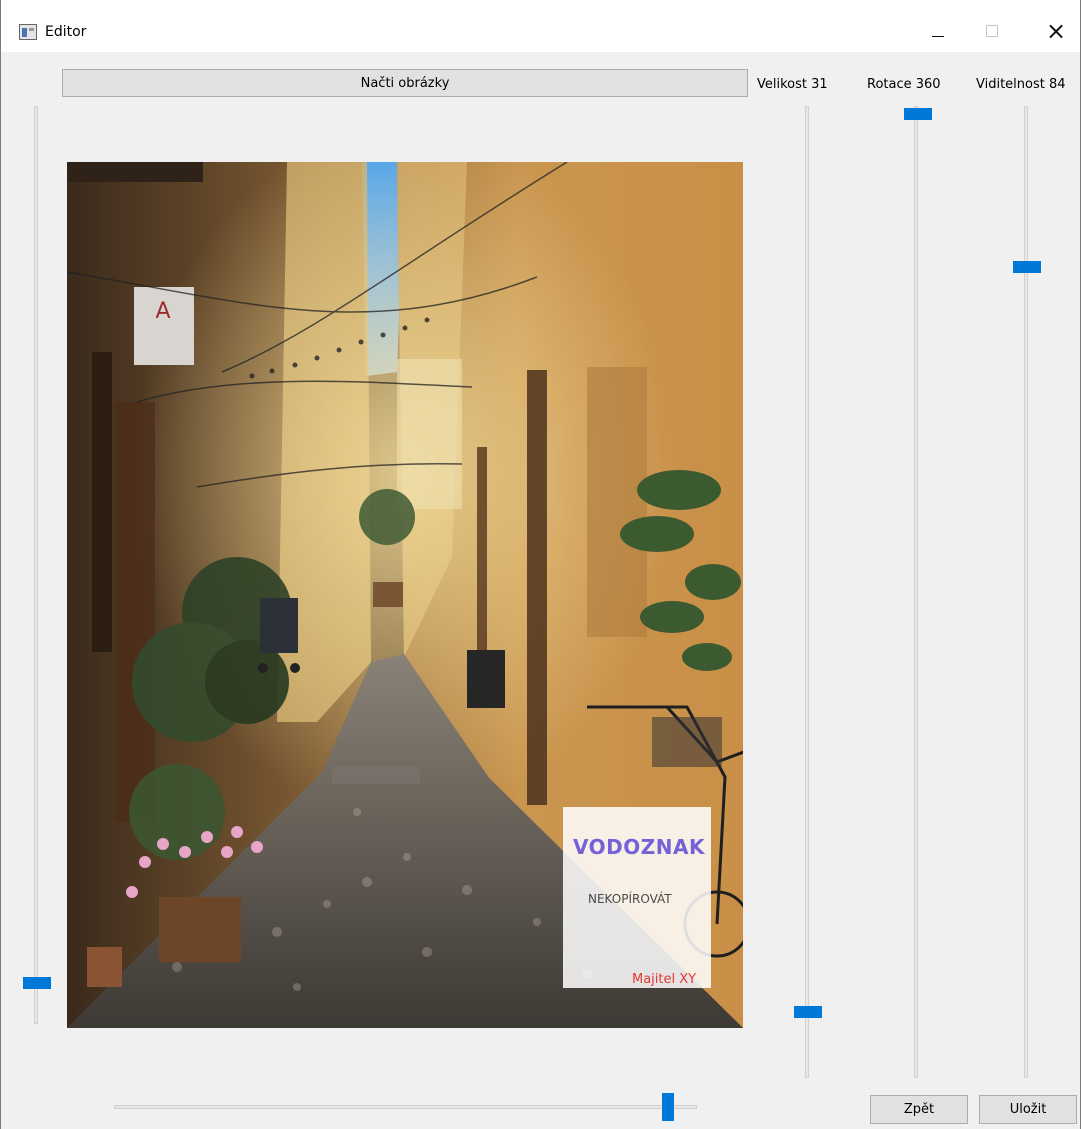 This screenshot has height=1129, width=1081. Describe the element at coordinates (639, 847) in the screenshot. I see `watermark-title: VODOZNAK` at that location.